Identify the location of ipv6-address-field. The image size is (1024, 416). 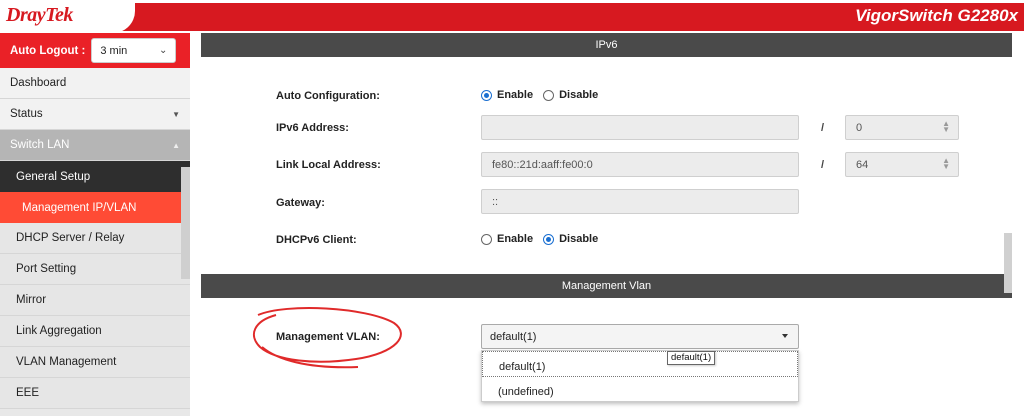
(640, 127).